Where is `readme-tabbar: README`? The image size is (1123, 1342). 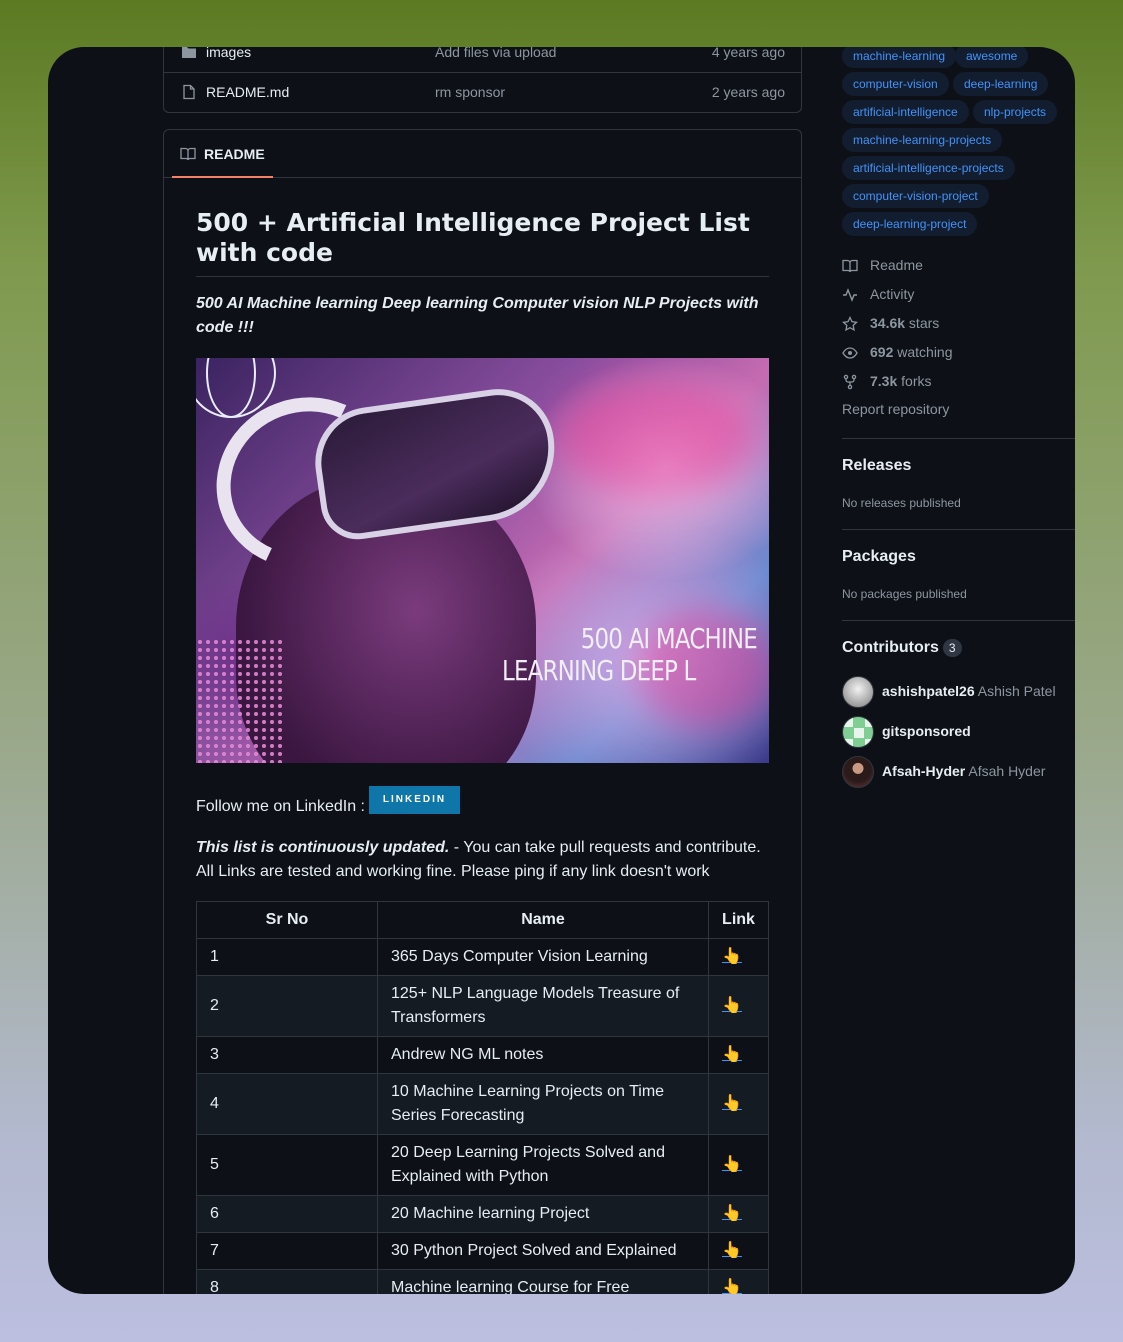
readme-tabbar: README is located at coordinates (482, 154).